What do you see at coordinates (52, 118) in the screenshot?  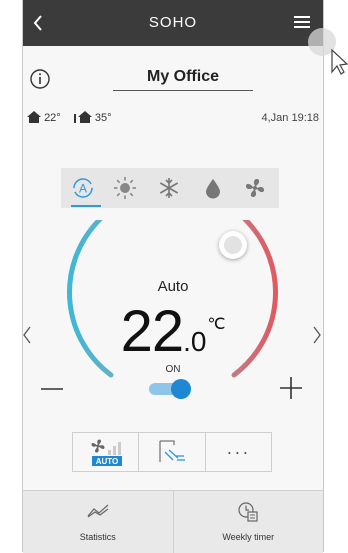 I see `indoor-temp: 22°` at bounding box center [52, 118].